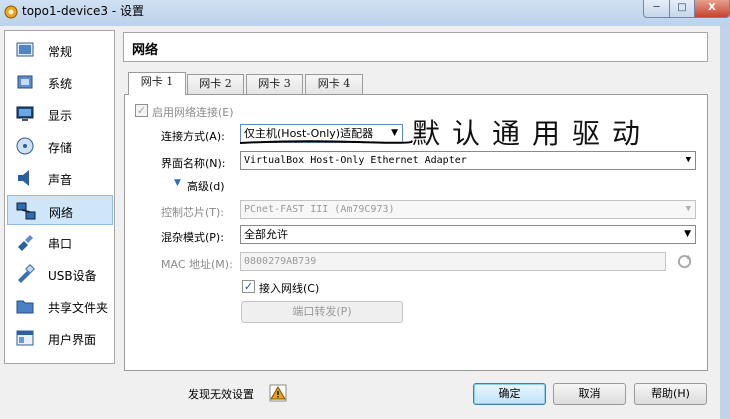 This screenshot has height=419, width=730. I want to click on sidebar-item-network: 网络, so click(60, 210).